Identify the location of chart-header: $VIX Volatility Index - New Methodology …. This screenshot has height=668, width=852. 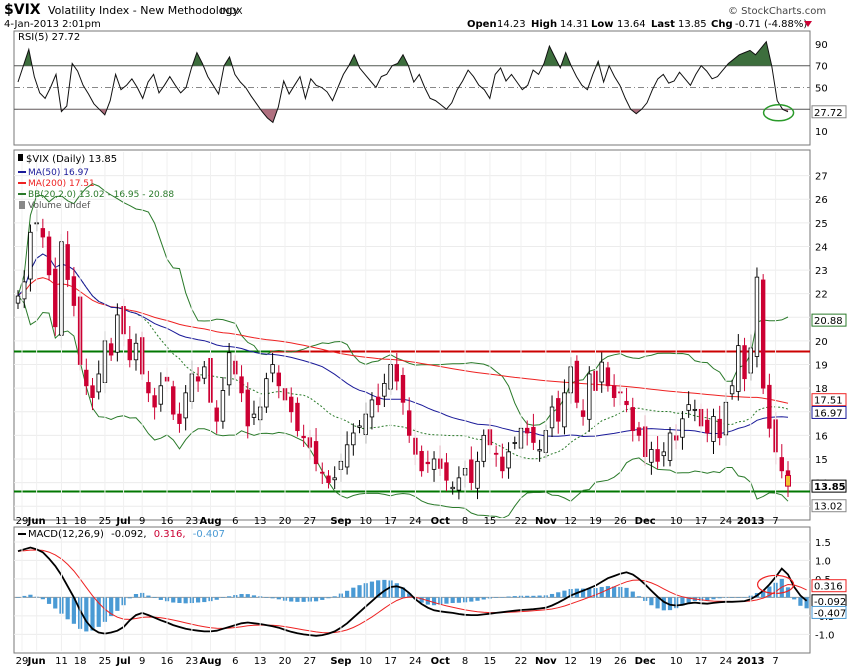
(415, 16).